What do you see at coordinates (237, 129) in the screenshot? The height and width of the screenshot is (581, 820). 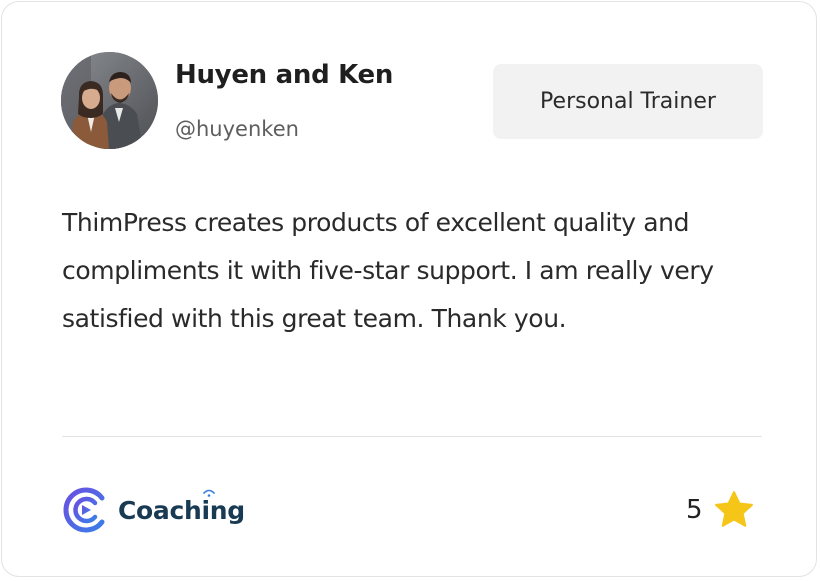 I see `author-handle: @huyenken` at bounding box center [237, 129].